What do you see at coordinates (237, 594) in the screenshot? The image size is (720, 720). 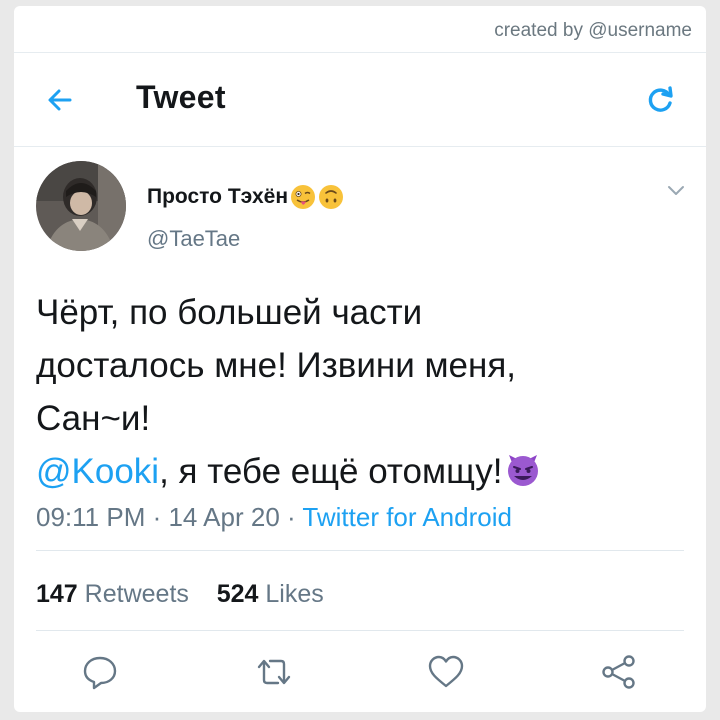 I see `likes-count: 524` at bounding box center [237, 594].